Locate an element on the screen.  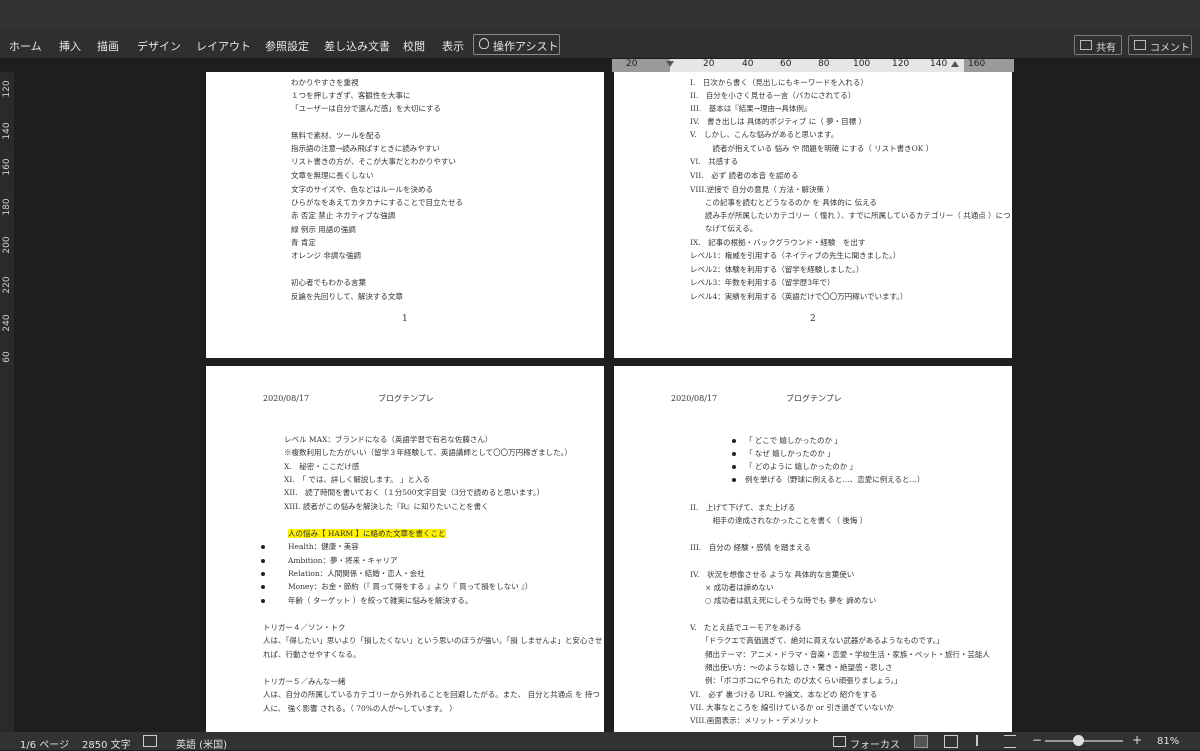
page3-line: レベル MAX：ブランドになる（英語学習で有名な佐藤さん） is located at coordinates (388, 439).